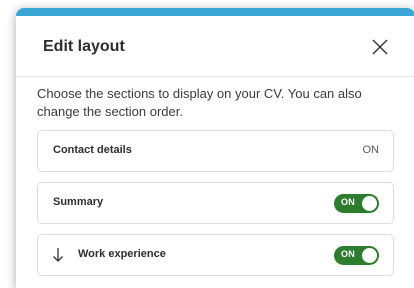 This screenshot has height=288, width=414. What do you see at coordinates (92, 150) in the screenshot?
I see `section-label: Contact details` at bounding box center [92, 150].